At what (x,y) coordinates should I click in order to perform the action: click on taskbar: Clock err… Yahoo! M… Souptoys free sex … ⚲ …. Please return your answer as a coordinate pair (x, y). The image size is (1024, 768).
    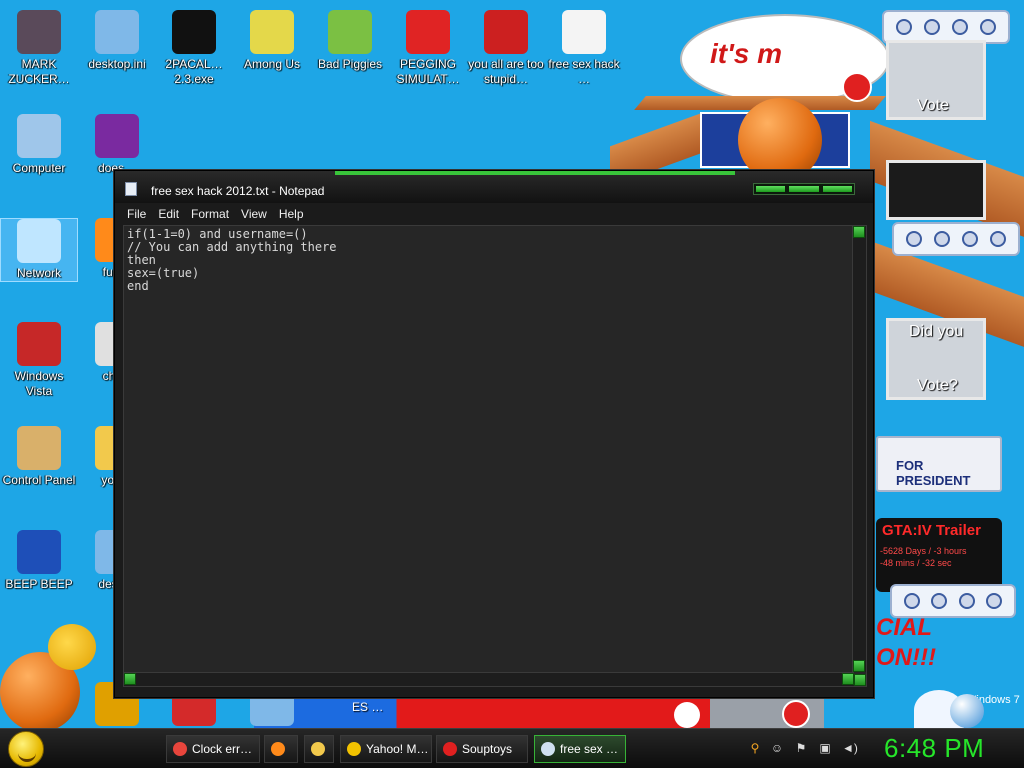
    Looking at the image, I should click on (512, 748).